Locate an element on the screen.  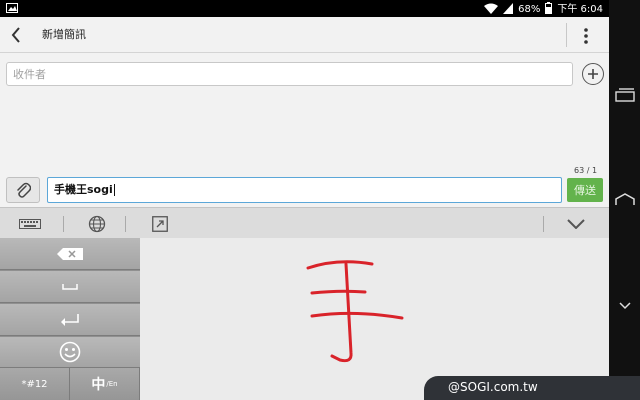
chevron-left-icon is located at coordinates (15, 35).